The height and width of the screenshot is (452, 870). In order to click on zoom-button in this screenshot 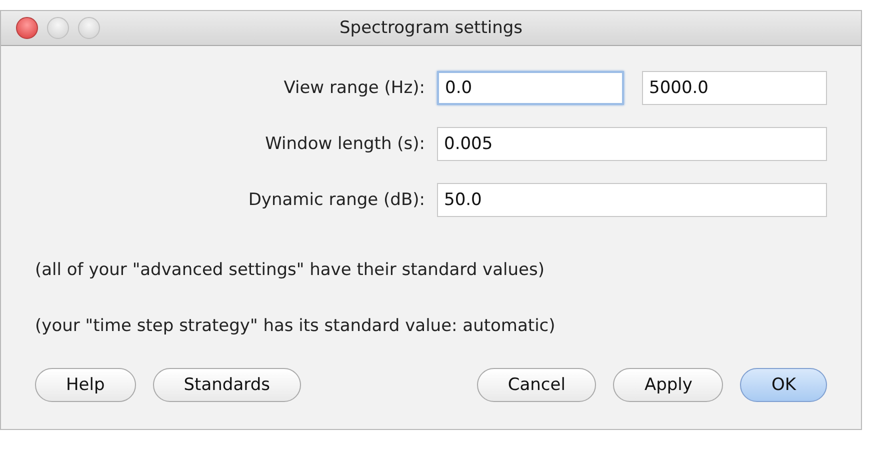, I will do `click(89, 28)`.